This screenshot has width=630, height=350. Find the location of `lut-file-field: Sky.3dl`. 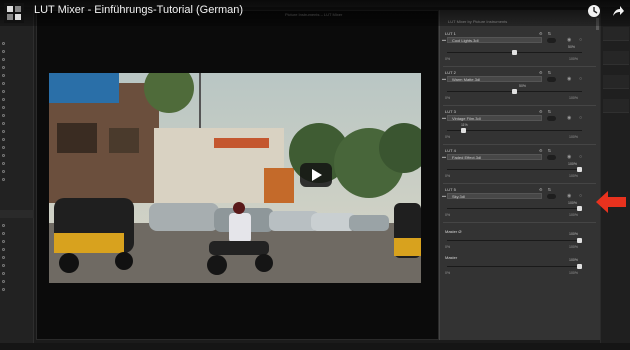

lut-file-field: Sky.3dl is located at coordinates (494, 196).